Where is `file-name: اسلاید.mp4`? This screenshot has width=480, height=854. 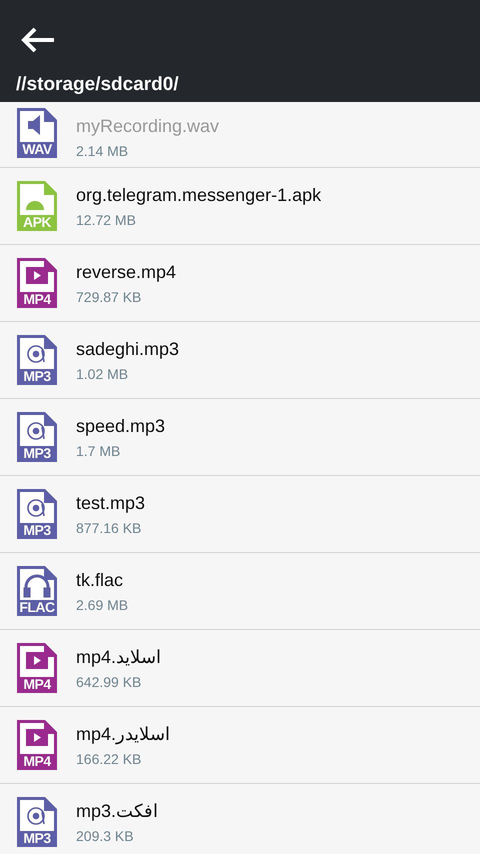
file-name: اسلاید.mp4 is located at coordinates (119, 657).